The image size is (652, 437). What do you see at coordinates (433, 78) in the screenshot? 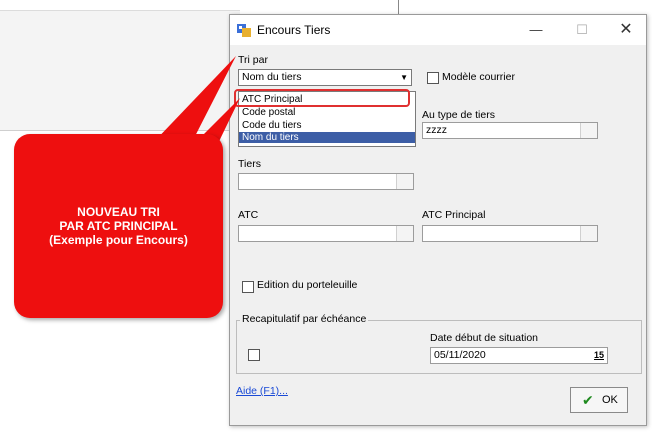
I see `modele-courrier-checkbox` at bounding box center [433, 78].